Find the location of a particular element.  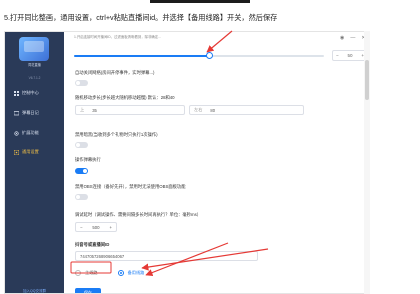

sidebar-item-general-settings: 通用设置 is located at coordinates (34, 152).